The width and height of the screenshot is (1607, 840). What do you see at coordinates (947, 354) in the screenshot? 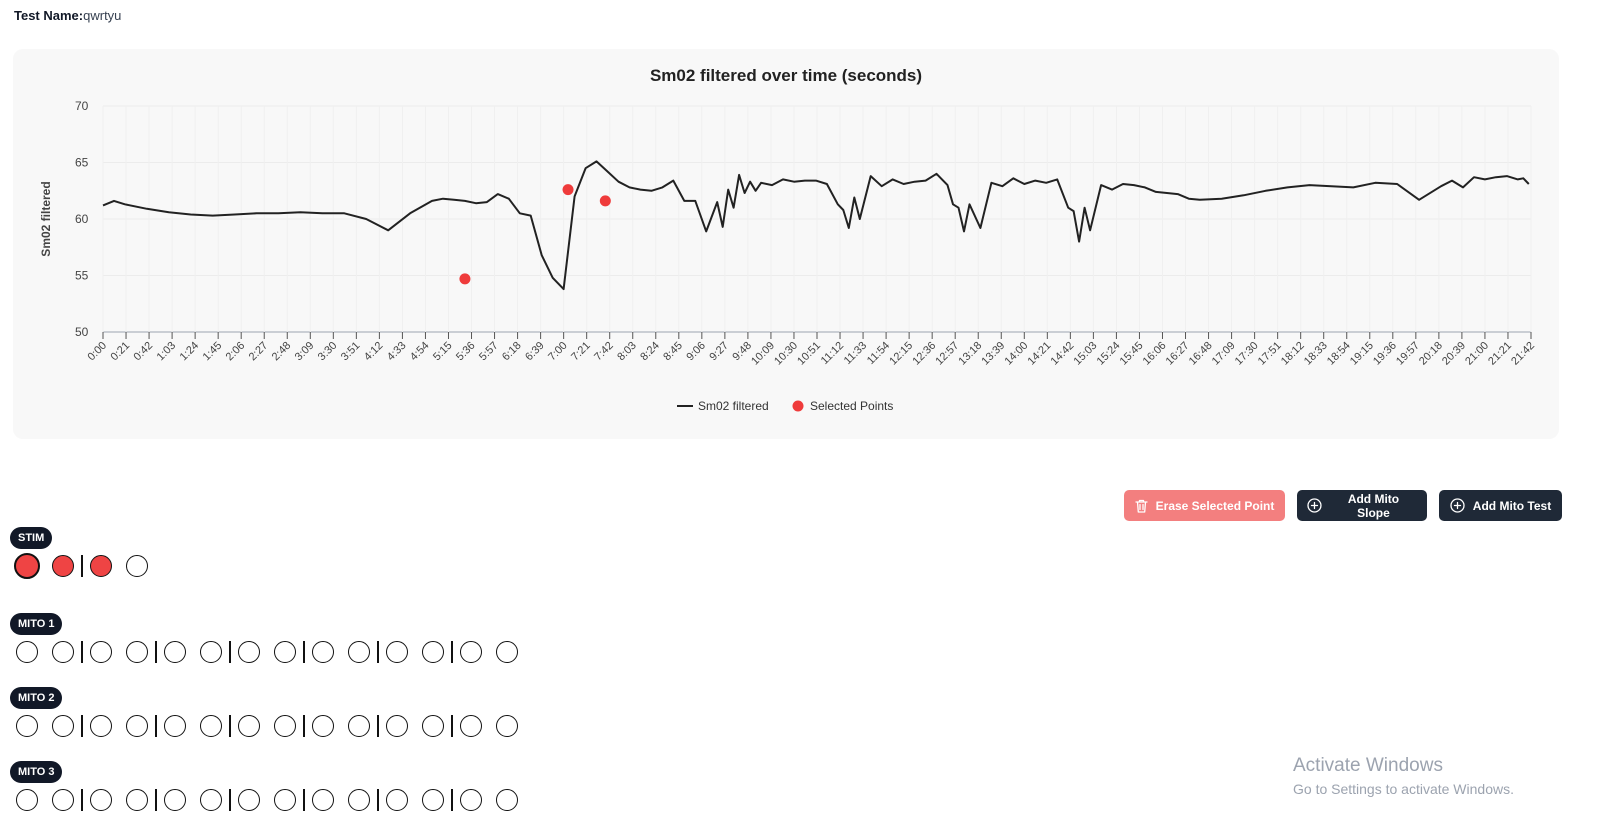
I see `x-tick-label: 12:57` at bounding box center [947, 354].